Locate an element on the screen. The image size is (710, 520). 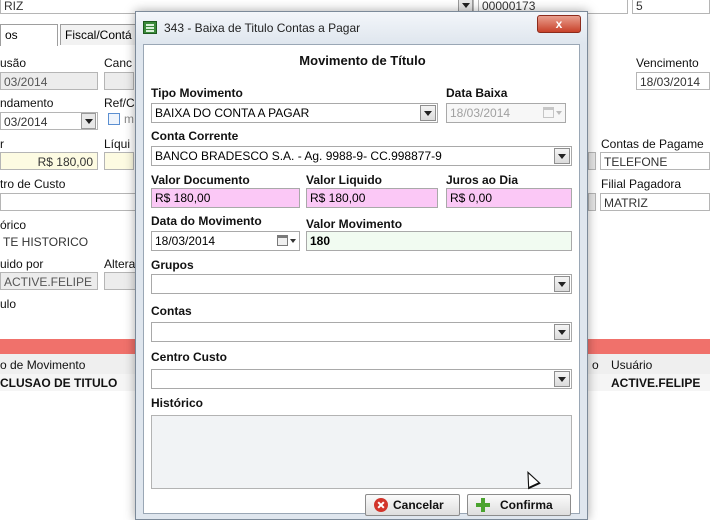
cancel-icon is located at coordinates (381, 505).